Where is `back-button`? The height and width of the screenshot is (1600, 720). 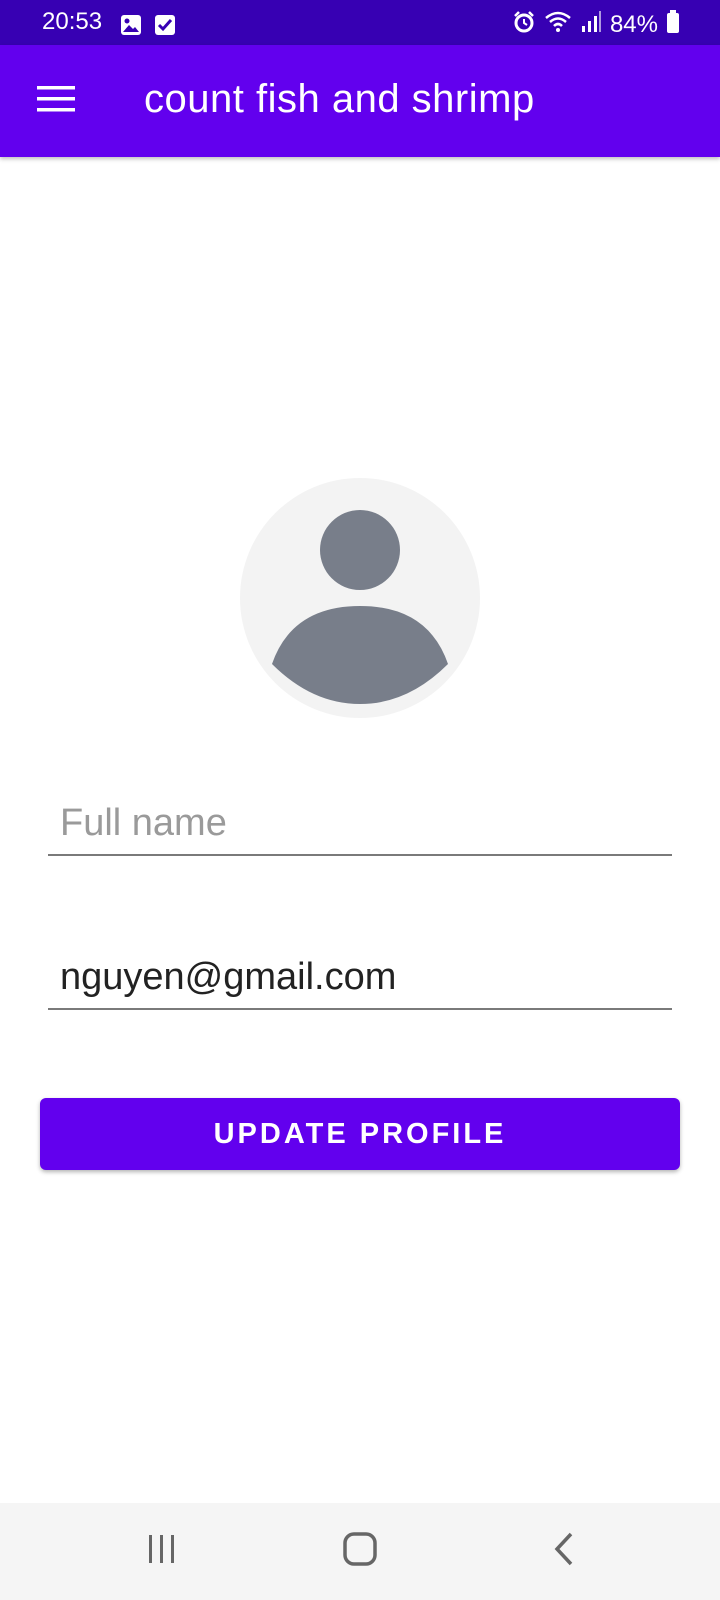
back-button is located at coordinates (564, 1551).